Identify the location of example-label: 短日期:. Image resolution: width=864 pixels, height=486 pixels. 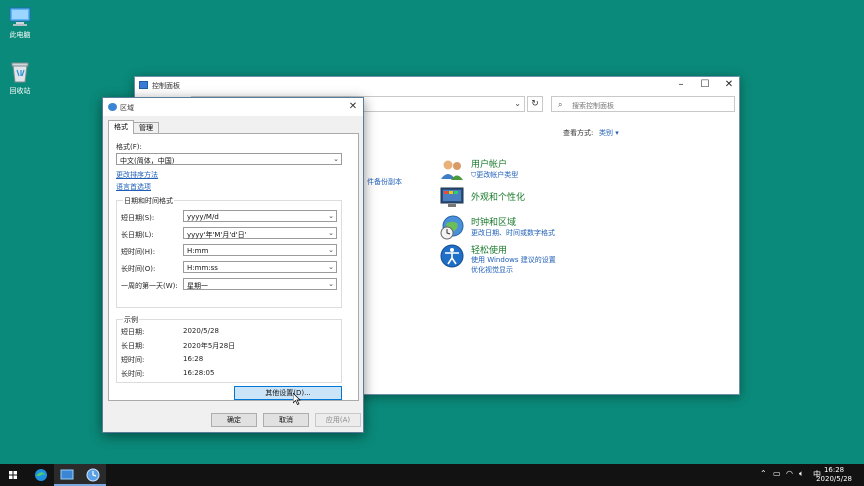
(133, 332).